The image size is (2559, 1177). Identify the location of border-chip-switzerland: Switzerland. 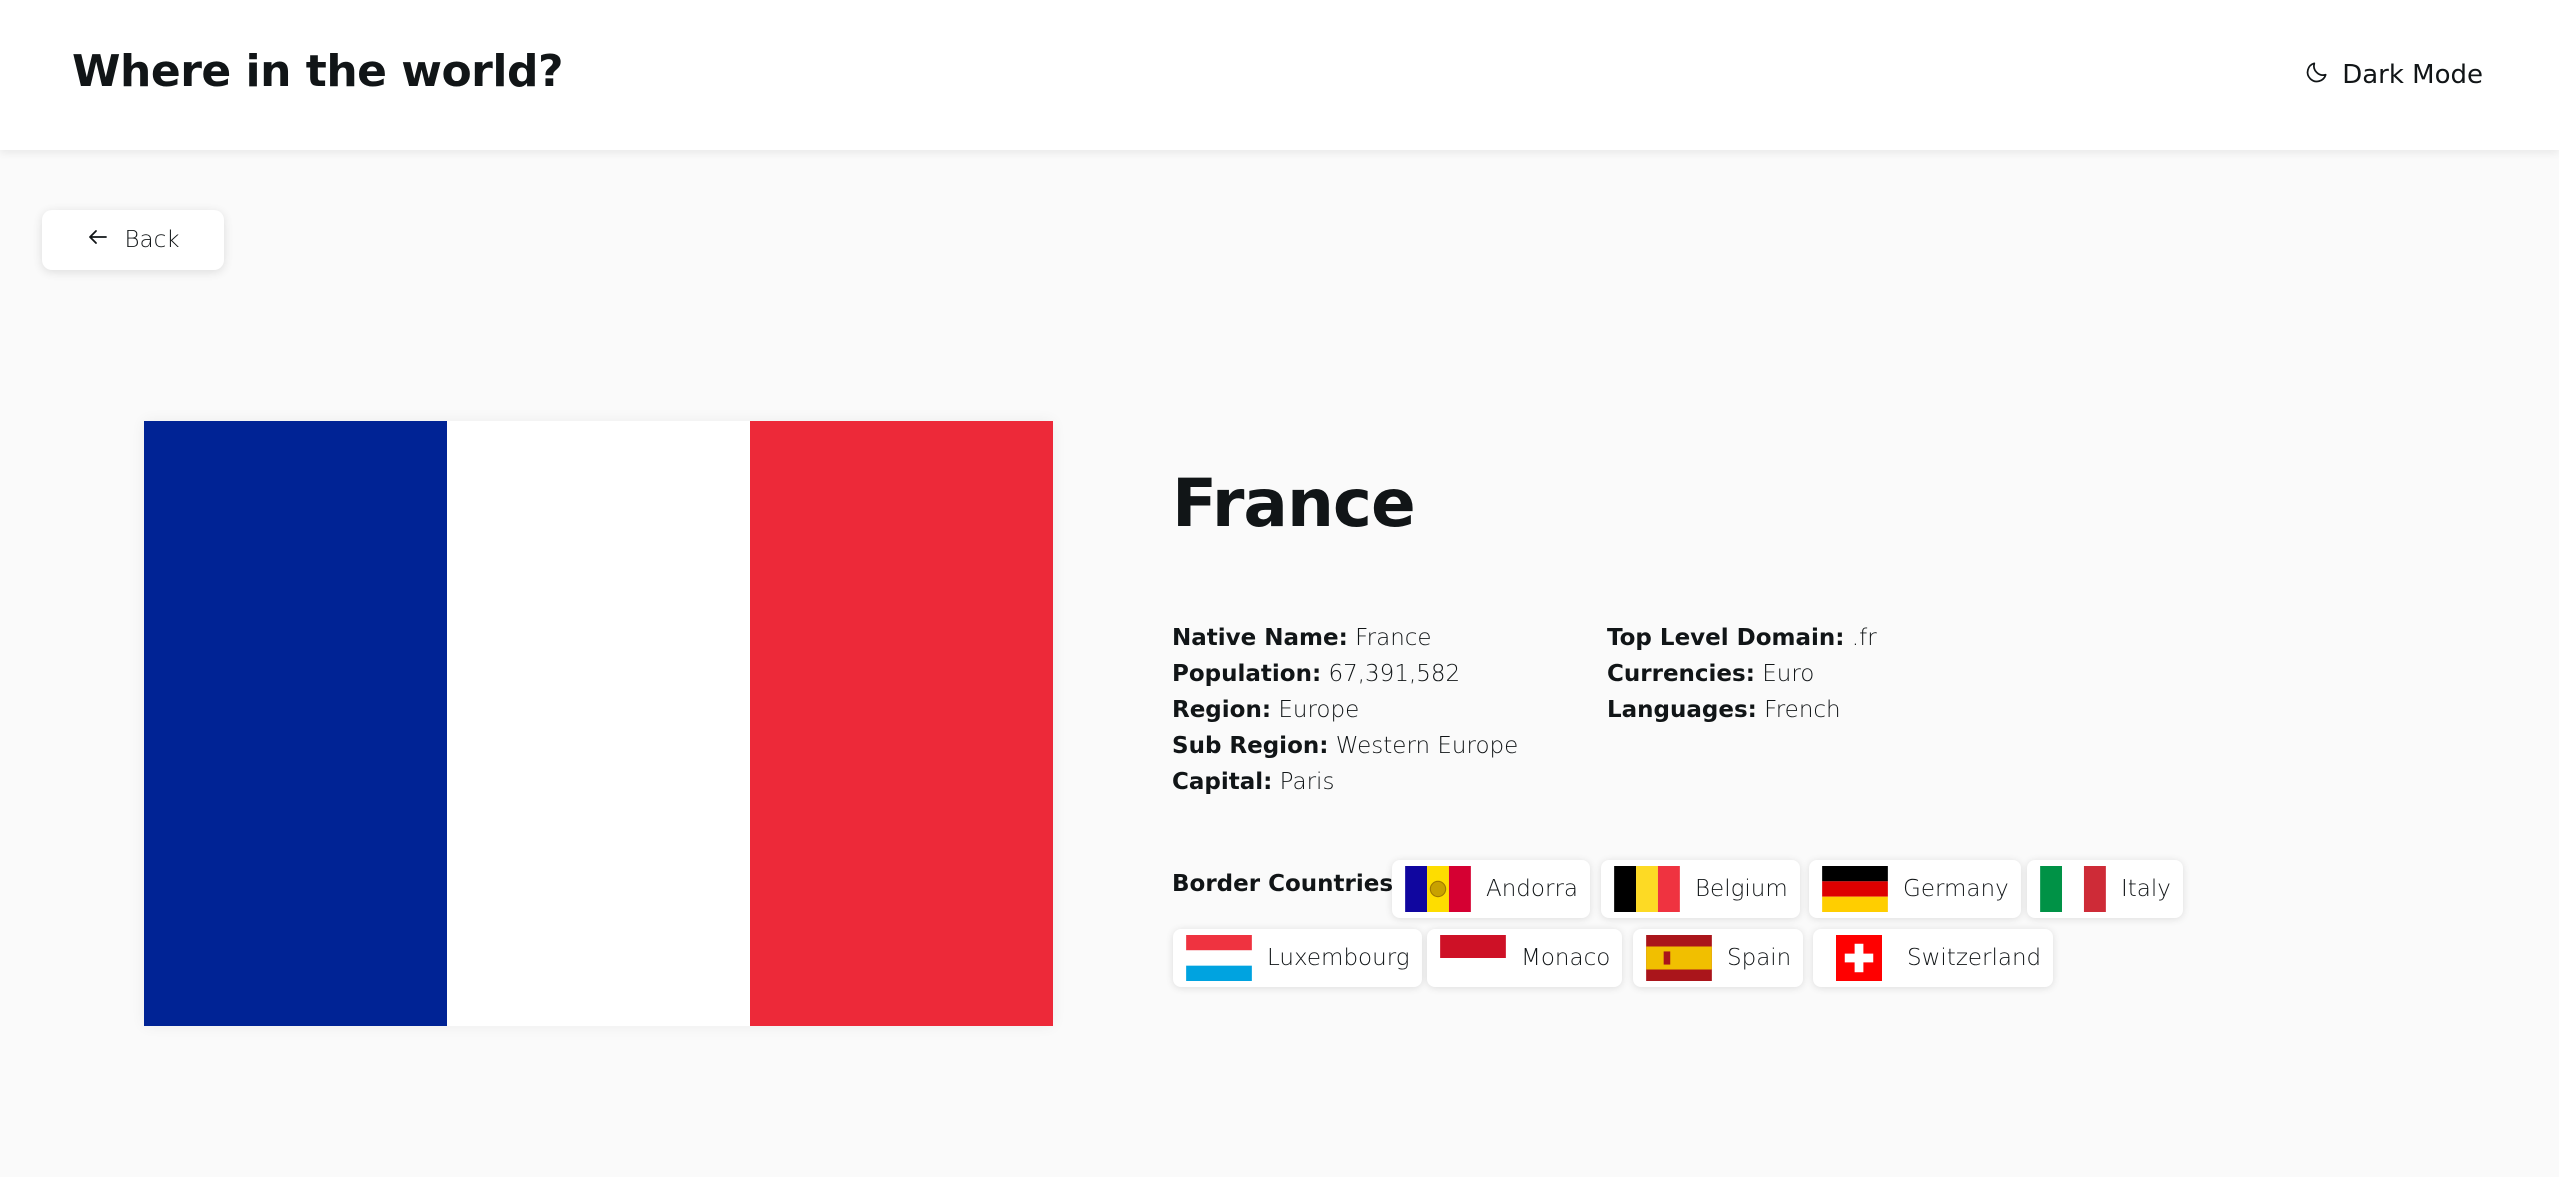
(1933, 958).